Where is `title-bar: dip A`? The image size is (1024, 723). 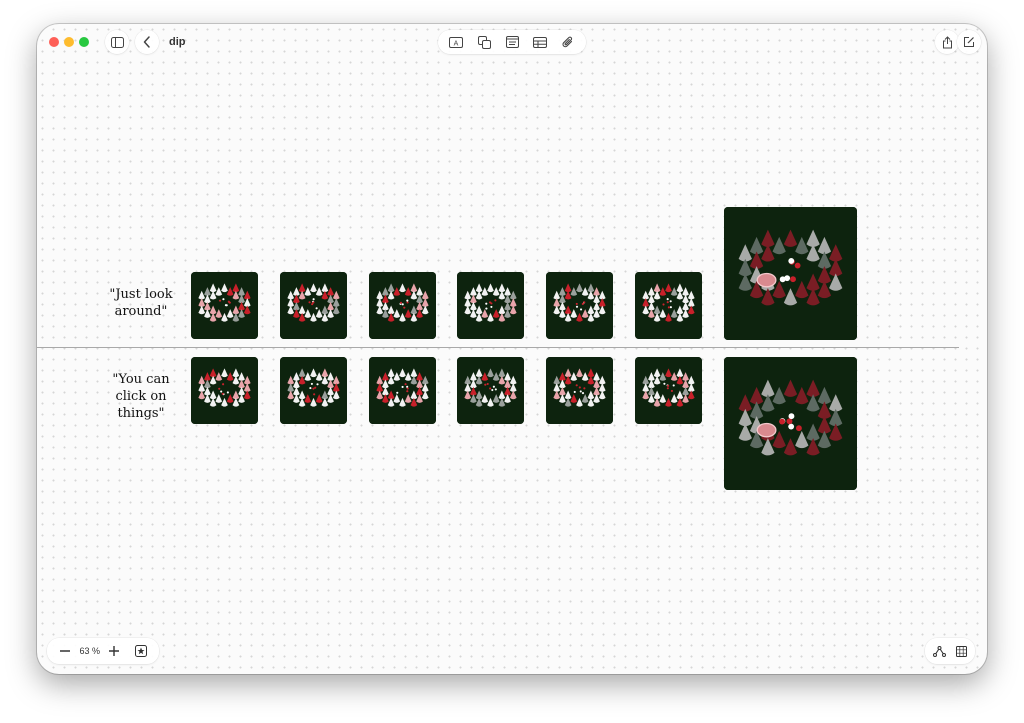 title-bar: dip A is located at coordinates (512, 42).